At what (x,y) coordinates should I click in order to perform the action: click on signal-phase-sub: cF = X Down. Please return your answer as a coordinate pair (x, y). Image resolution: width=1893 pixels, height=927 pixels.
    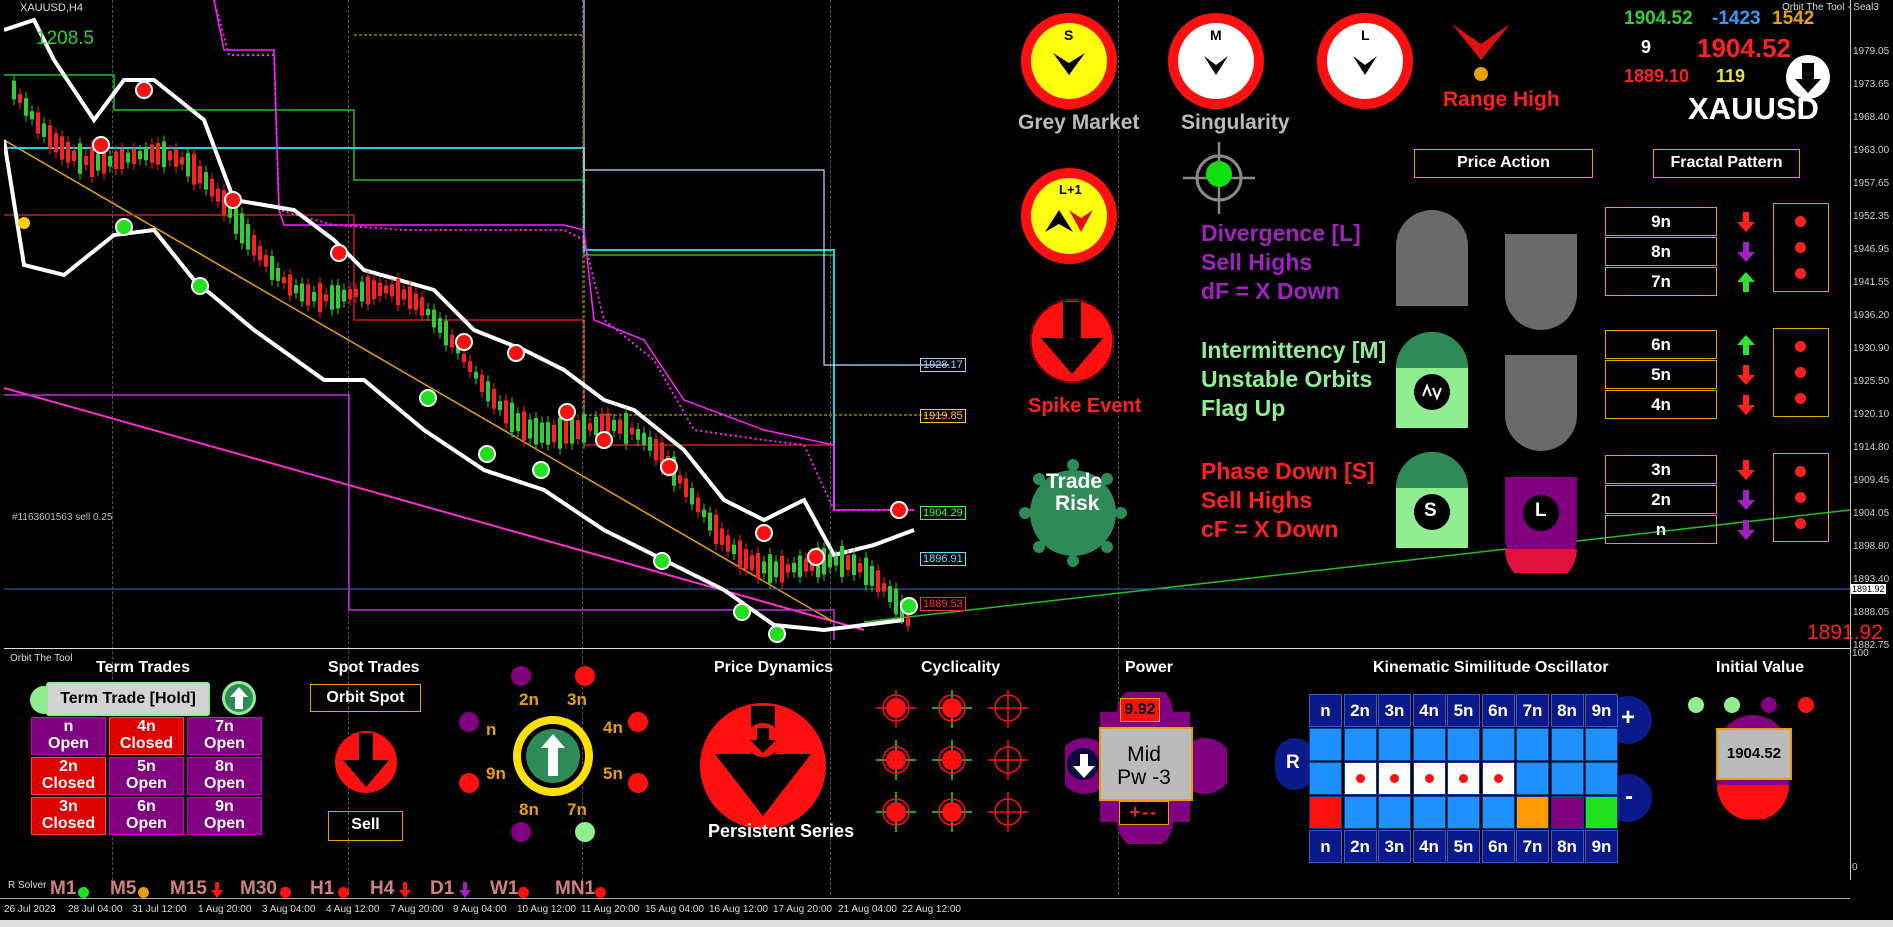
    Looking at the image, I should click on (1270, 529).